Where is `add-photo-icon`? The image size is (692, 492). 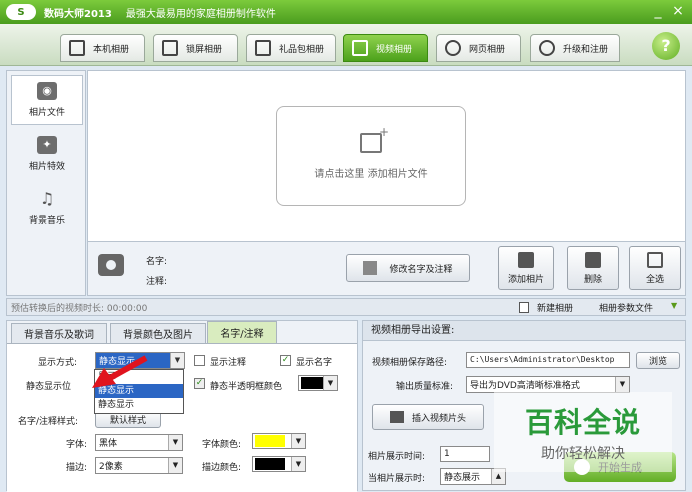
add-photo-icon is located at coordinates (526, 259).